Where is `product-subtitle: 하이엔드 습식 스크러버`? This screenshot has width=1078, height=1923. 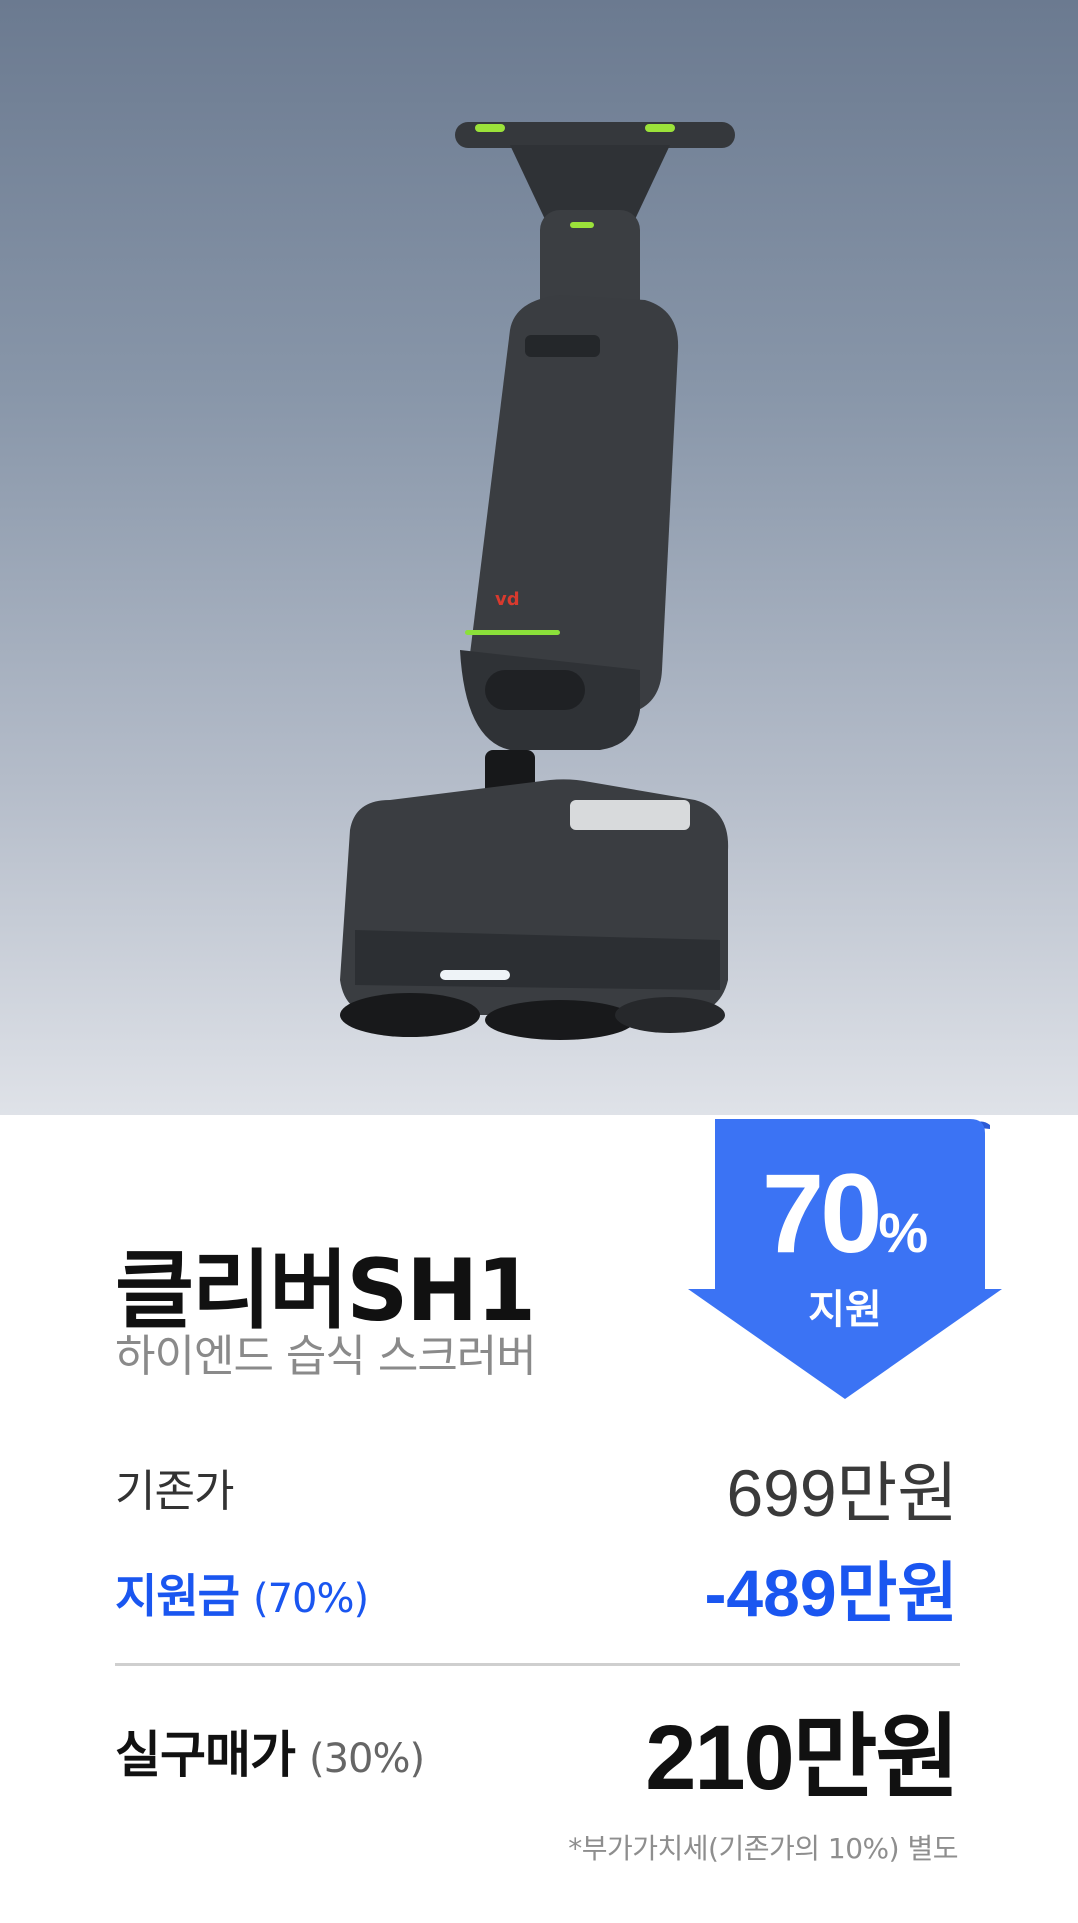
product-subtitle: 하이엔드 습식 스크러버 is located at coordinates (326, 1356).